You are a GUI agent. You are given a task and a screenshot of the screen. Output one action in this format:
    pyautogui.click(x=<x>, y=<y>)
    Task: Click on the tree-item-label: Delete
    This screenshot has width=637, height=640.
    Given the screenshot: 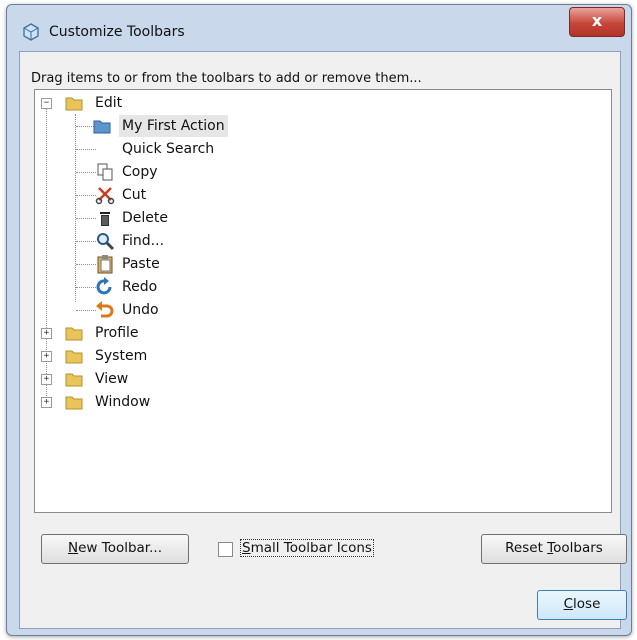 What is the action you would take?
    pyautogui.click(x=145, y=218)
    